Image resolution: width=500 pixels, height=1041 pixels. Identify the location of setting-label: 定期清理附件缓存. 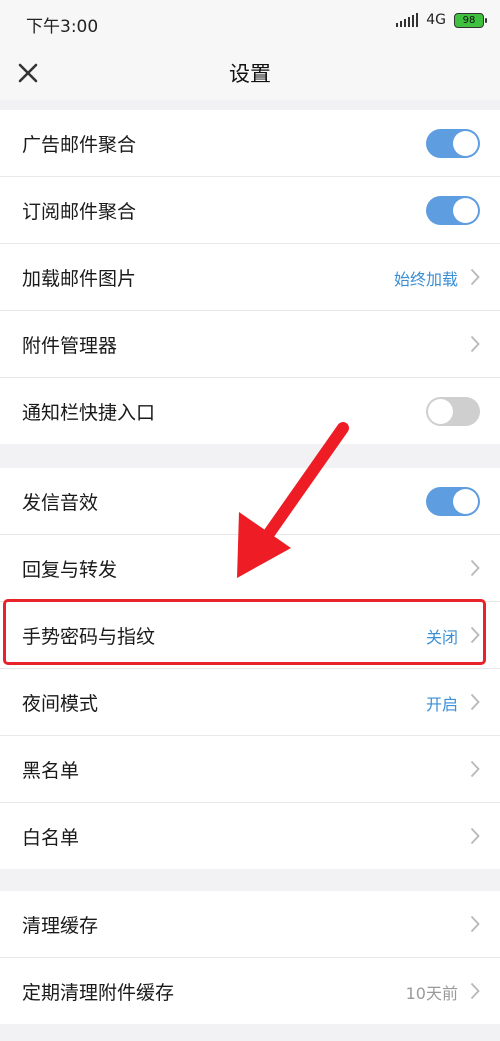
(98, 993).